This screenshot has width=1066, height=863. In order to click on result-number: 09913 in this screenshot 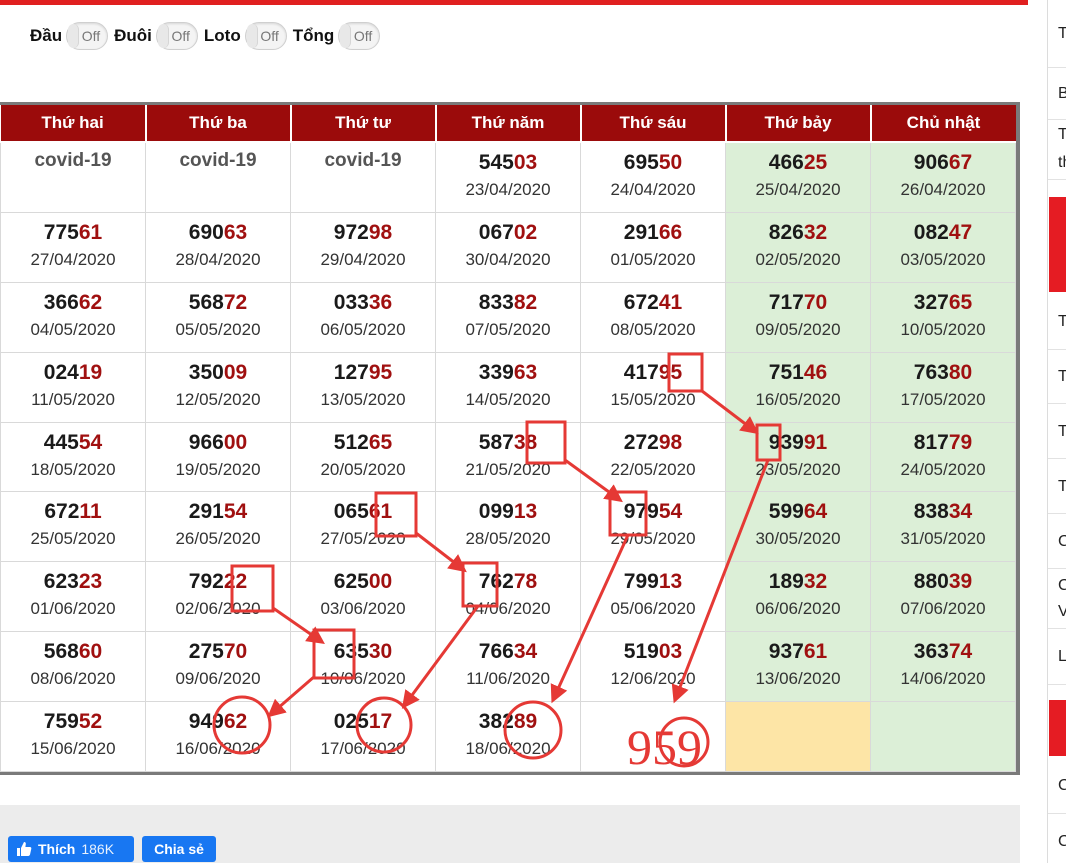, I will do `click(508, 512)`.